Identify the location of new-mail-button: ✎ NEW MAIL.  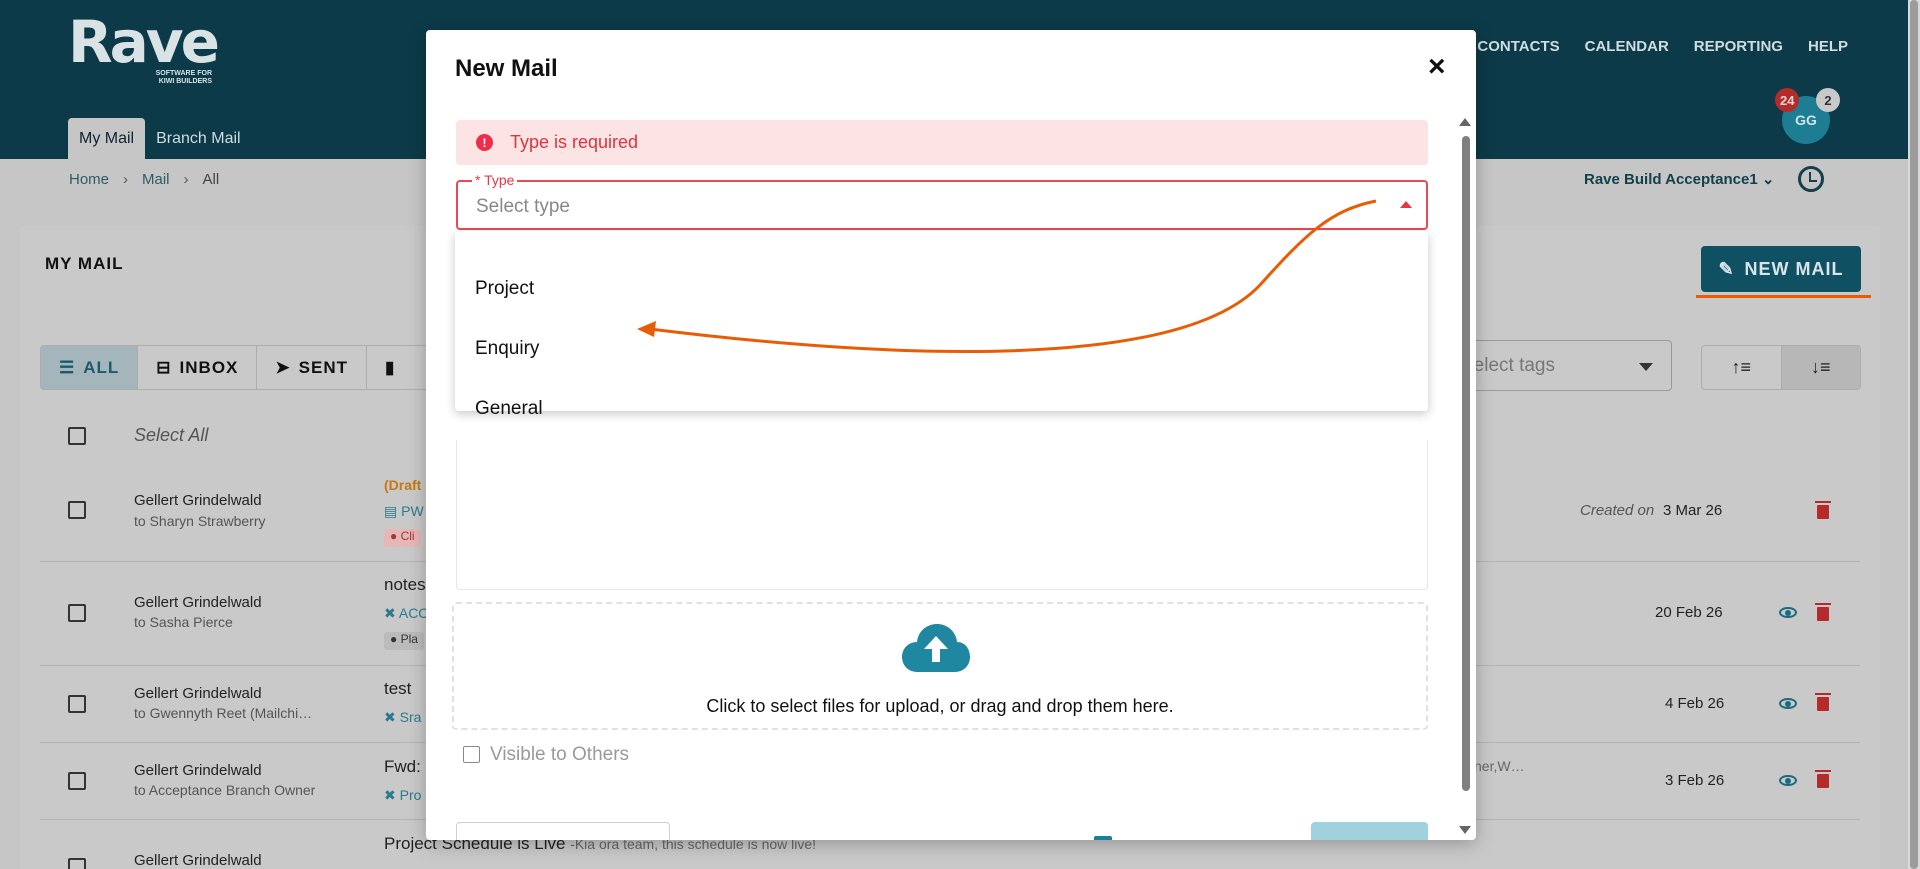
(1781, 269).